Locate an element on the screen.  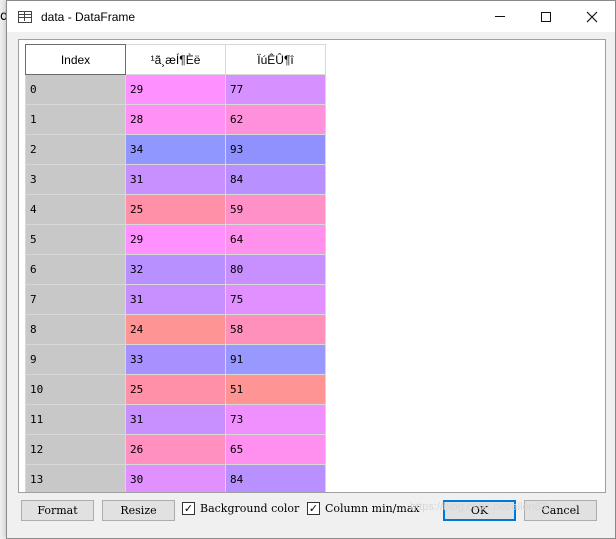
background-color-checkbox: ✓ Background color is located at coordinates (240, 508).